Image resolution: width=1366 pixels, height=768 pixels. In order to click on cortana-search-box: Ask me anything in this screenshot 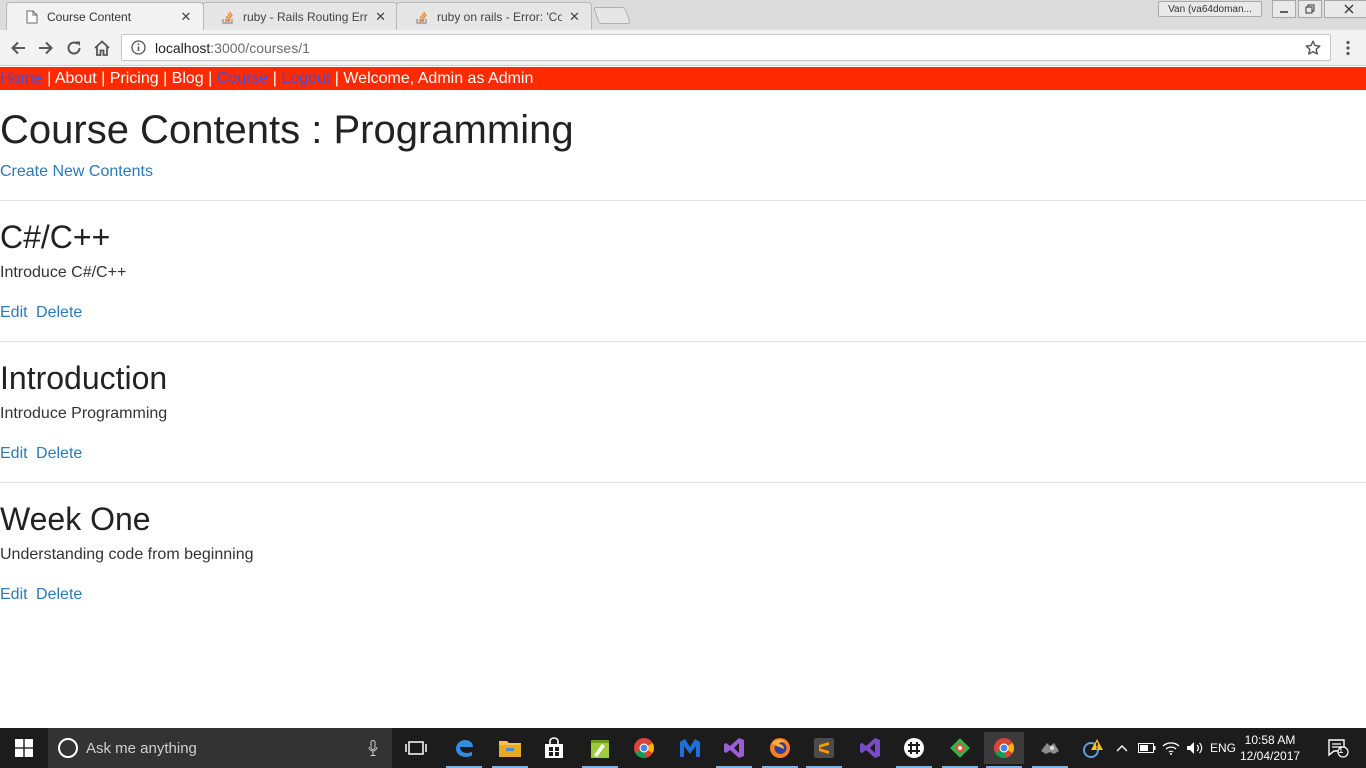, I will do `click(220, 748)`.